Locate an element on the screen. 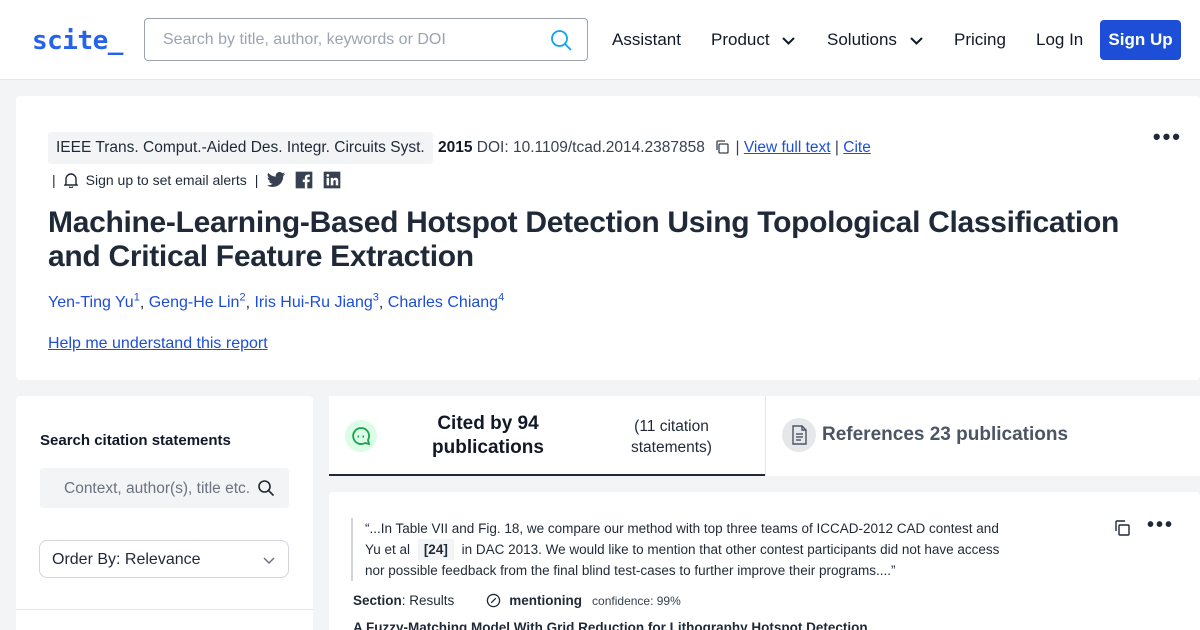 This screenshot has width=1200, height=630. reference-badge: [24] is located at coordinates (435, 549).